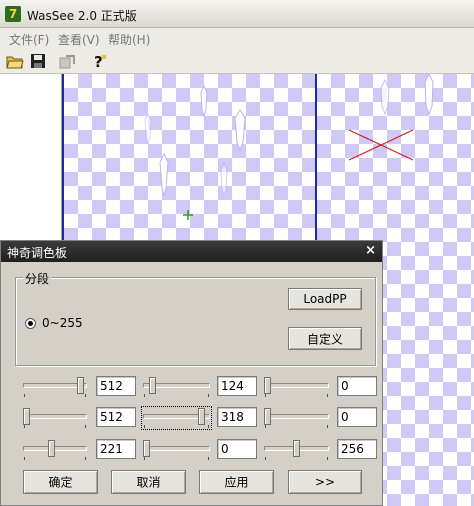 The image size is (474, 506). What do you see at coordinates (67, 61) in the screenshot?
I see `export-icon` at bounding box center [67, 61].